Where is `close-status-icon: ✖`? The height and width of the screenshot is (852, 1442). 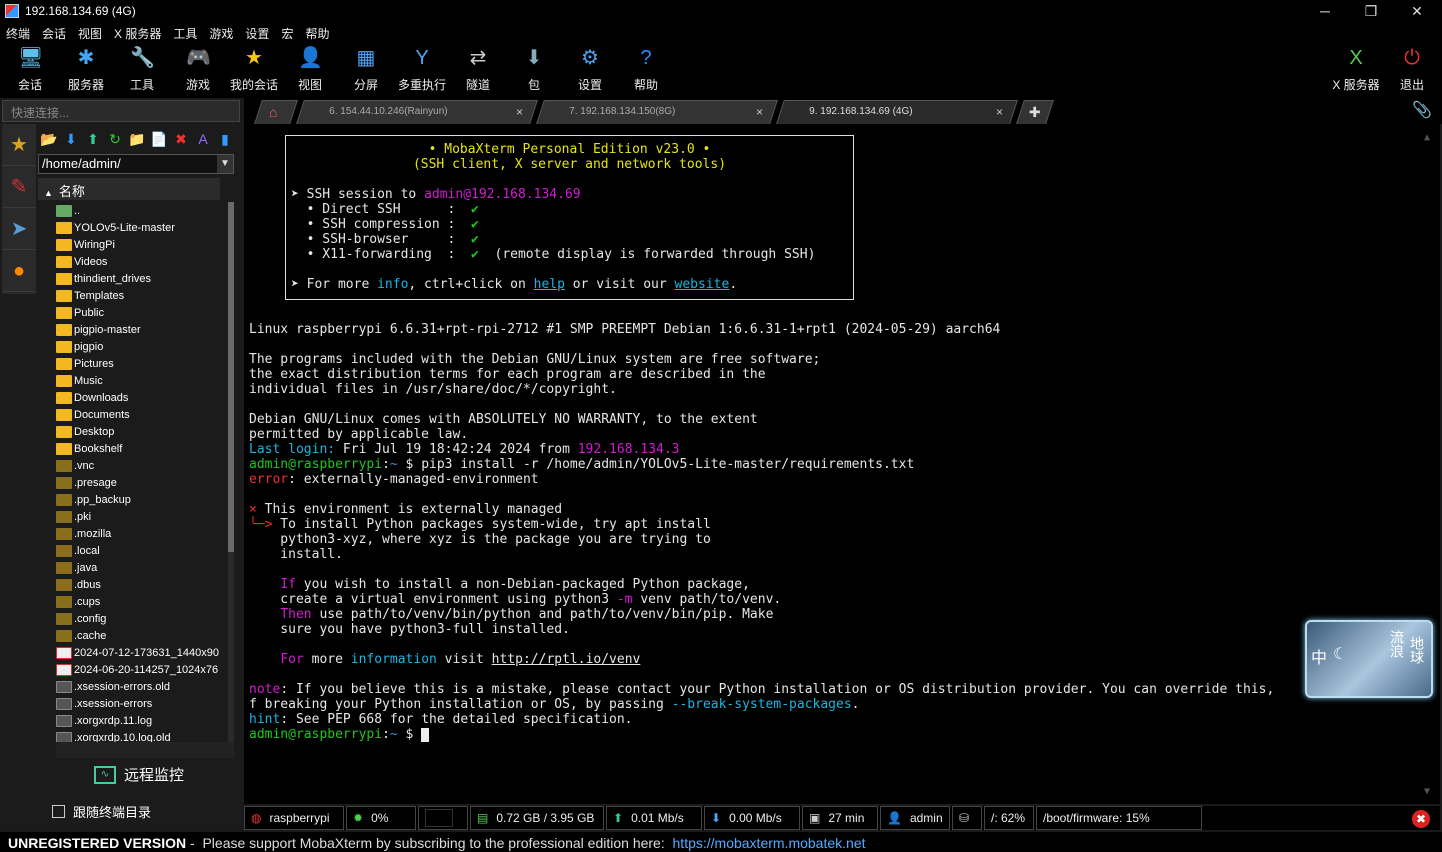 close-status-icon: ✖ is located at coordinates (1421, 819).